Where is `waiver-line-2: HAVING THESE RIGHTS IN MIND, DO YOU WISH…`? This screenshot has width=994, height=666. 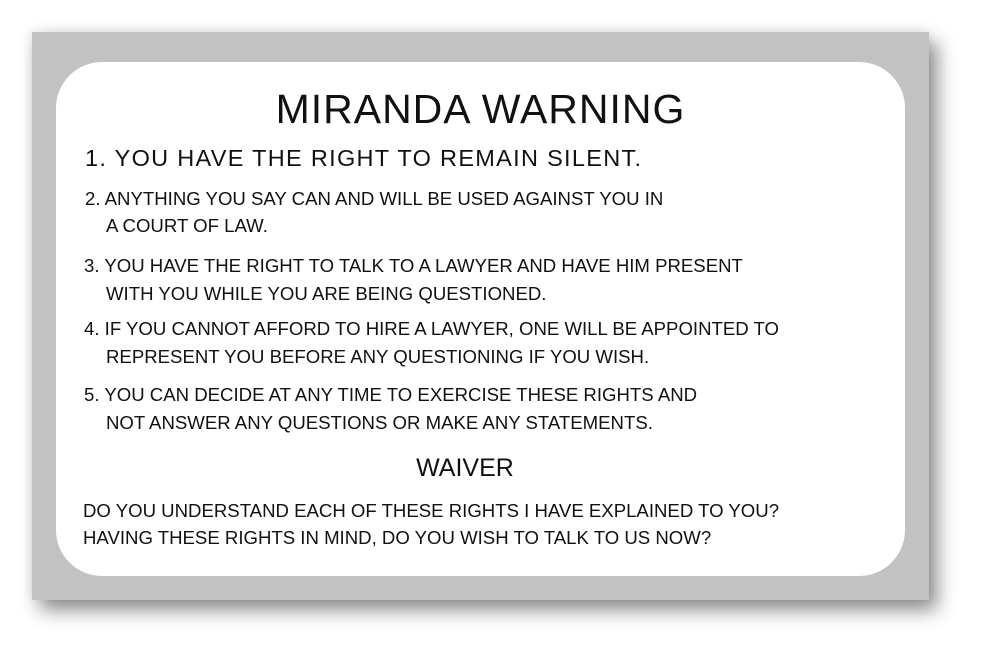 waiver-line-2: HAVING THESE RIGHTS IN MIND, DO YOU WISH… is located at coordinates (397, 537).